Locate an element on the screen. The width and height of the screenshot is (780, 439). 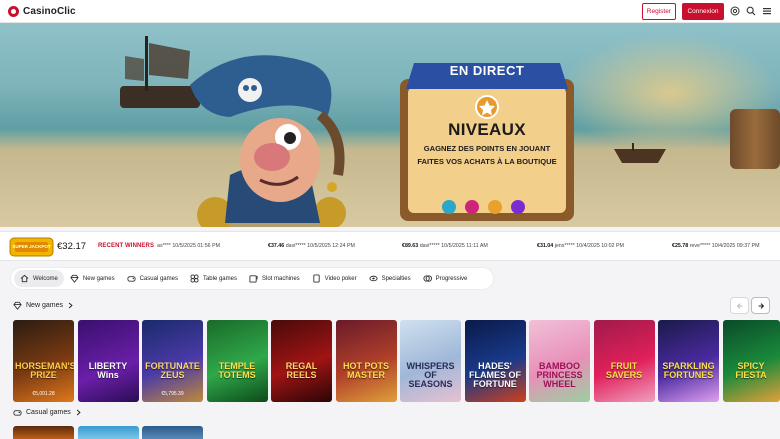
game-title: BAMBOO PRINCESS WHEEL is located at coordinates (559, 375).